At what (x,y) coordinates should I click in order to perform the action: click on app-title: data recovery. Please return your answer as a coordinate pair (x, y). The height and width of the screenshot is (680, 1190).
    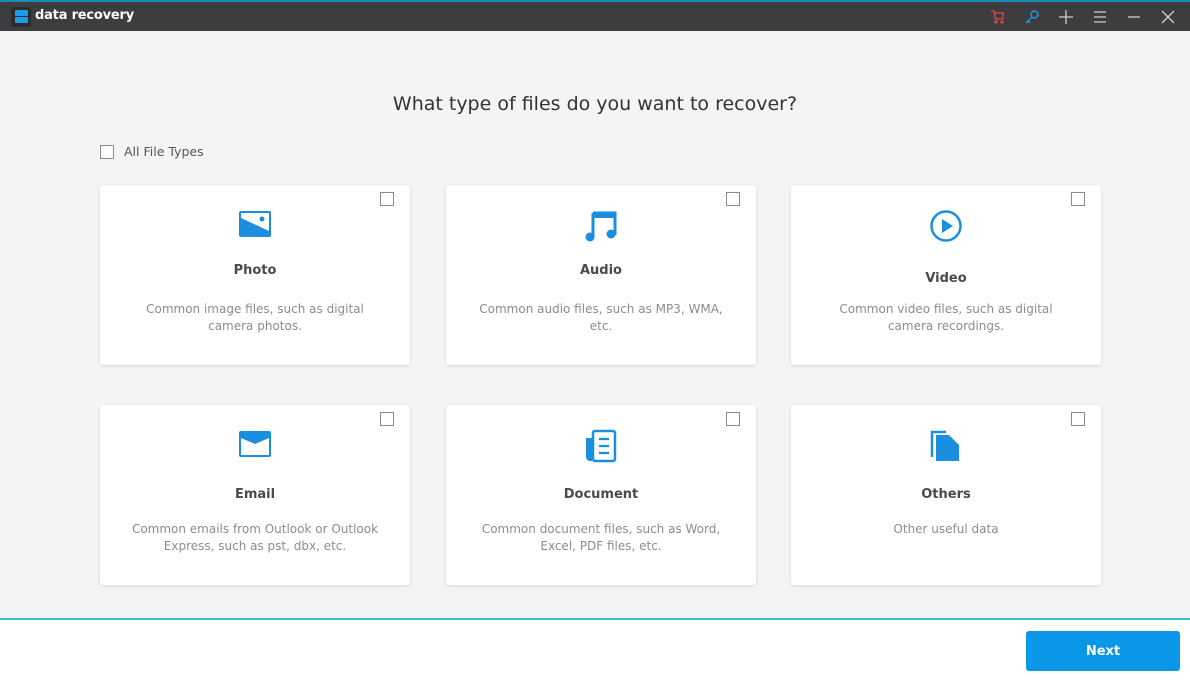
    Looking at the image, I should click on (85, 15).